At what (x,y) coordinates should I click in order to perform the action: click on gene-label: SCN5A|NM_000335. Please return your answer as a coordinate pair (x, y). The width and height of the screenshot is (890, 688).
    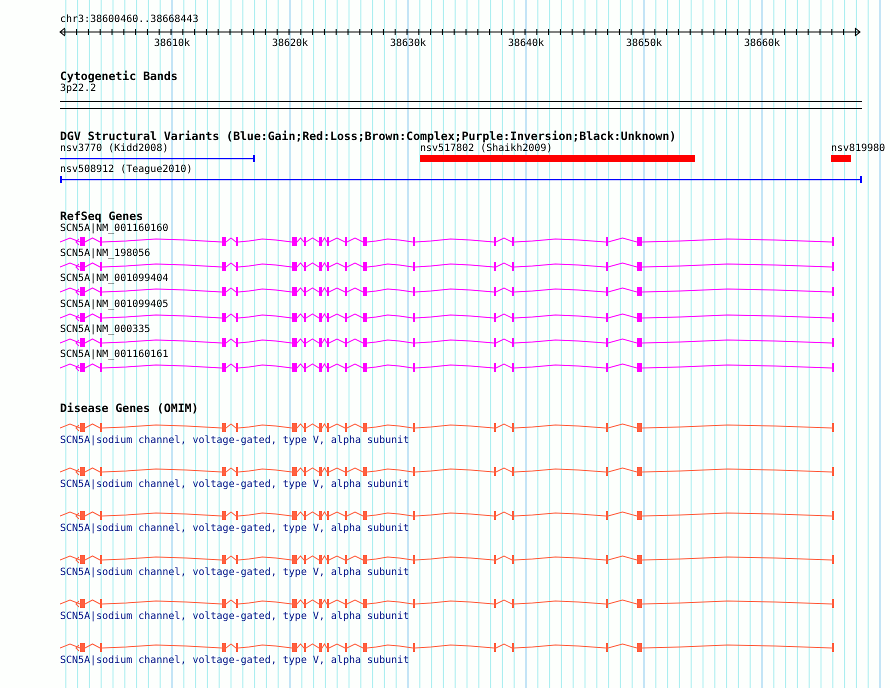
    Looking at the image, I should click on (106, 330).